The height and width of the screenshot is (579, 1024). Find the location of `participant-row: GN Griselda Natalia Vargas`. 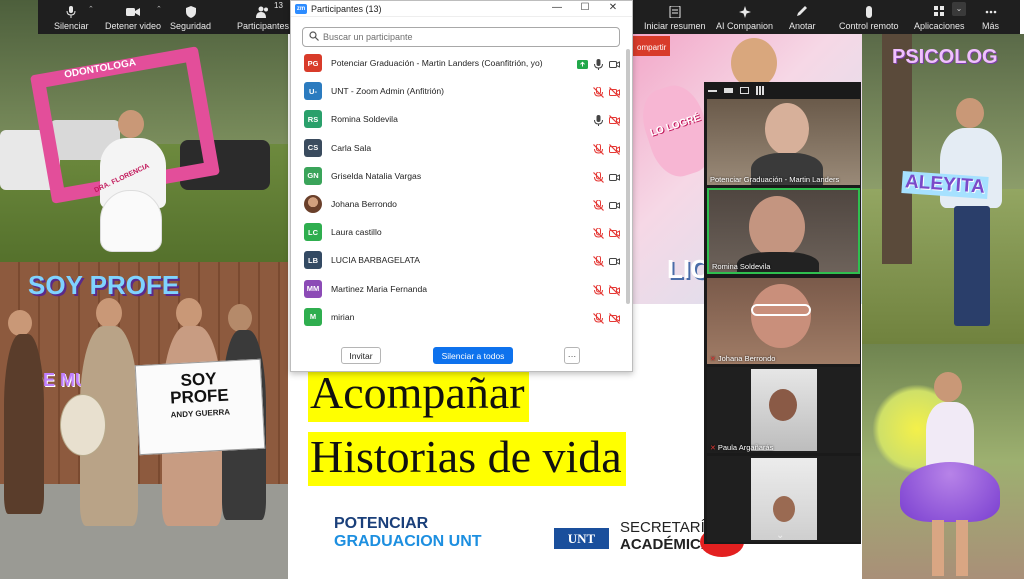

participant-row: GN Griselda Natalia Vargas is located at coordinates (465, 176).